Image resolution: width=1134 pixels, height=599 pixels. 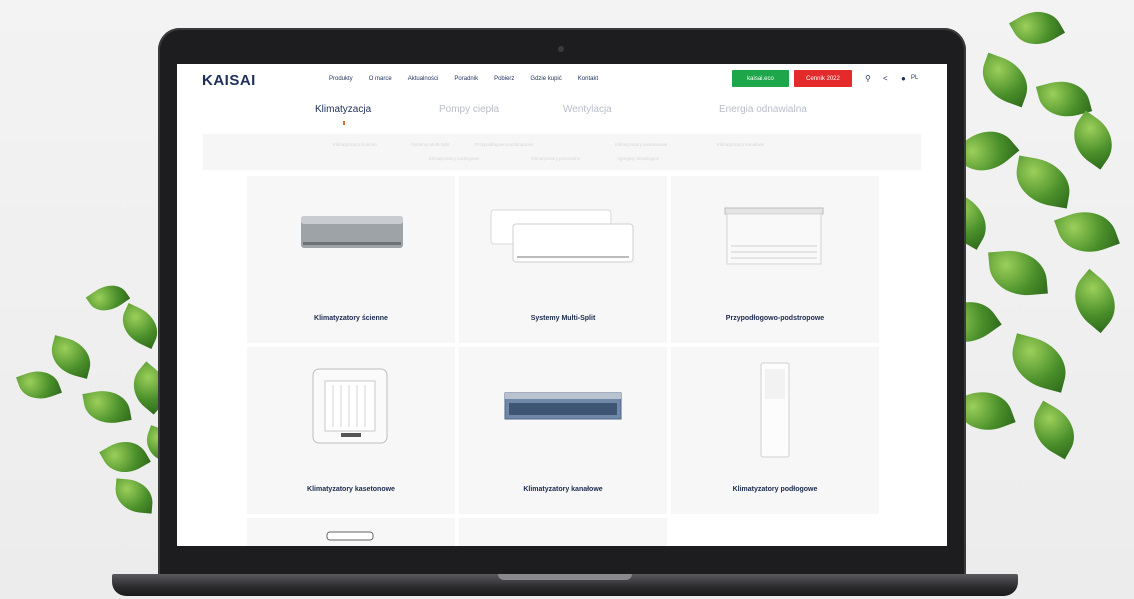 I want to click on product-name: Klimatyzatory ścienne, so click(x=351, y=318).